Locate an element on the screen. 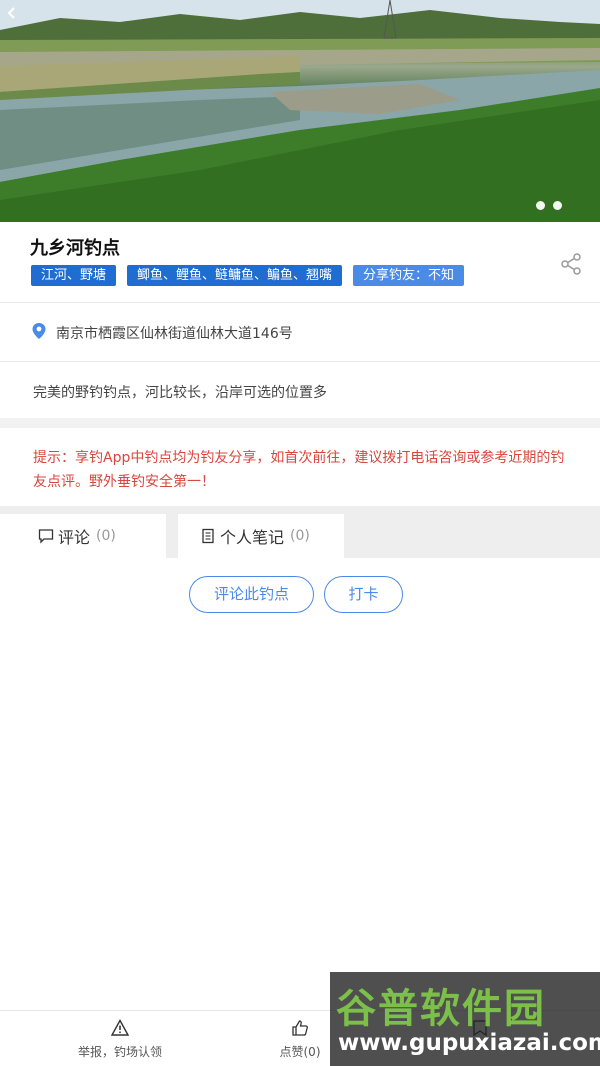 The width and height of the screenshot is (600, 1066). like-label: 点赞(0) is located at coordinates (300, 1052).